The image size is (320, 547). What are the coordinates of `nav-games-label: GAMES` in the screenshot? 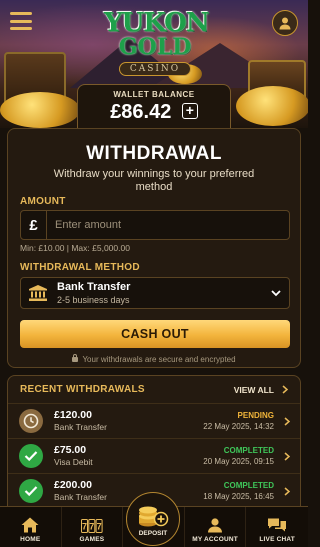 It's located at (92, 539).